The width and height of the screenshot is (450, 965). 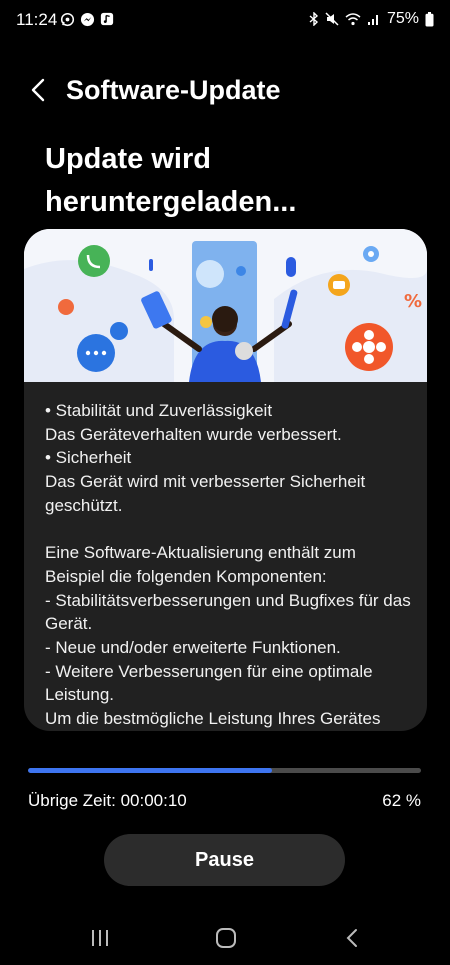 What do you see at coordinates (332, 19) in the screenshot?
I see `mute-icon` at bounding box center [332, 19].